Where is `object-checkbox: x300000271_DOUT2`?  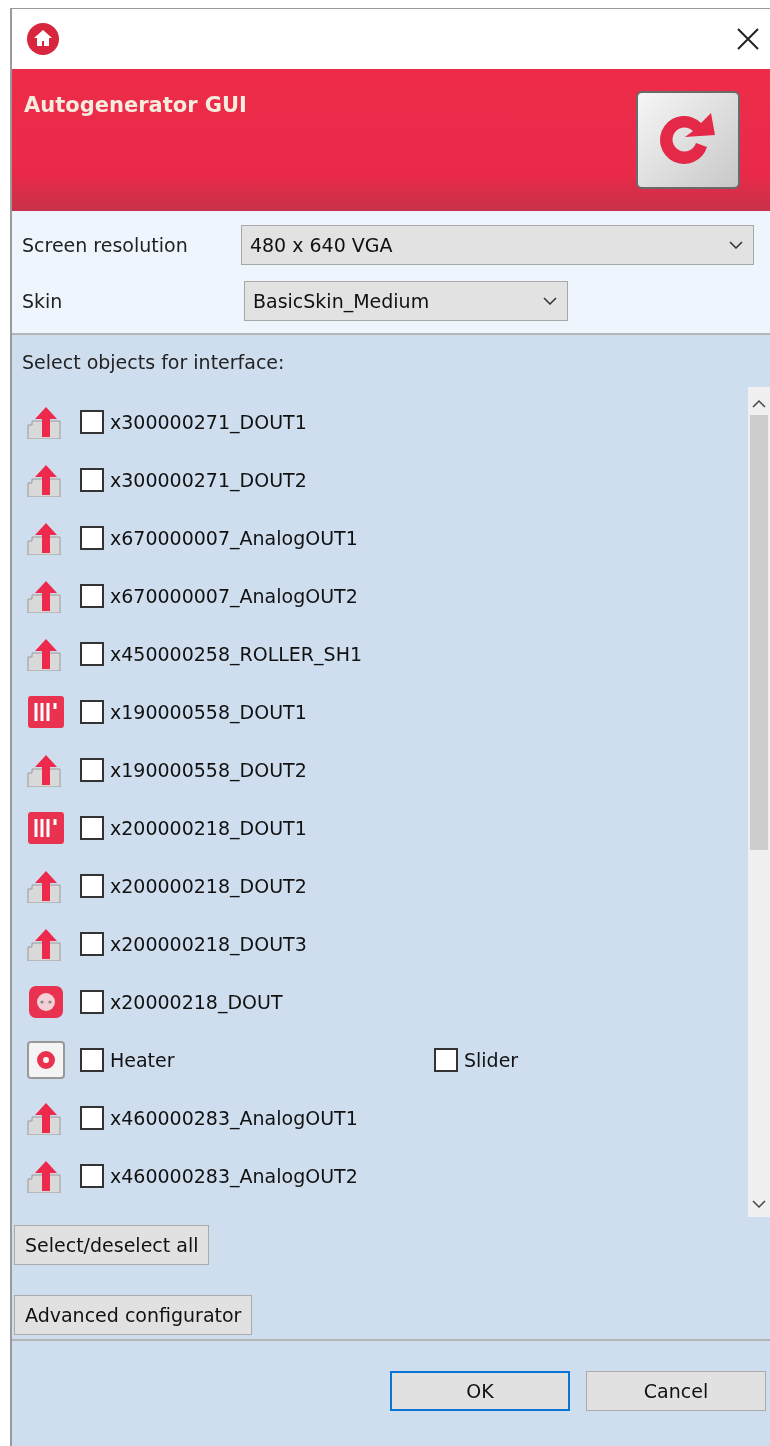 object-checkbox: x300000271_DOUT2 is located at coordinates (193, 480).